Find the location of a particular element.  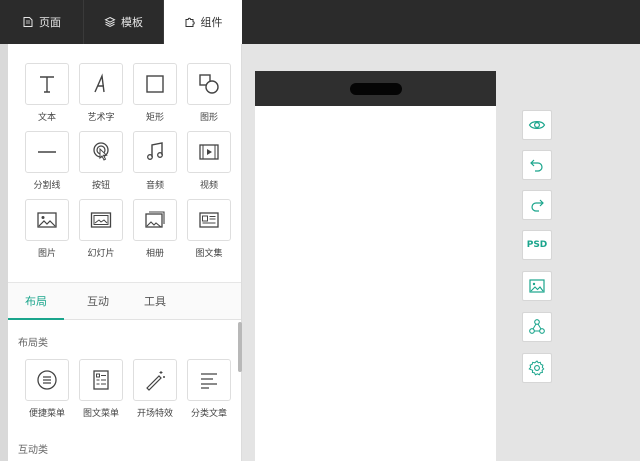

component-image: 图片 is located at coordinates (47, 229).